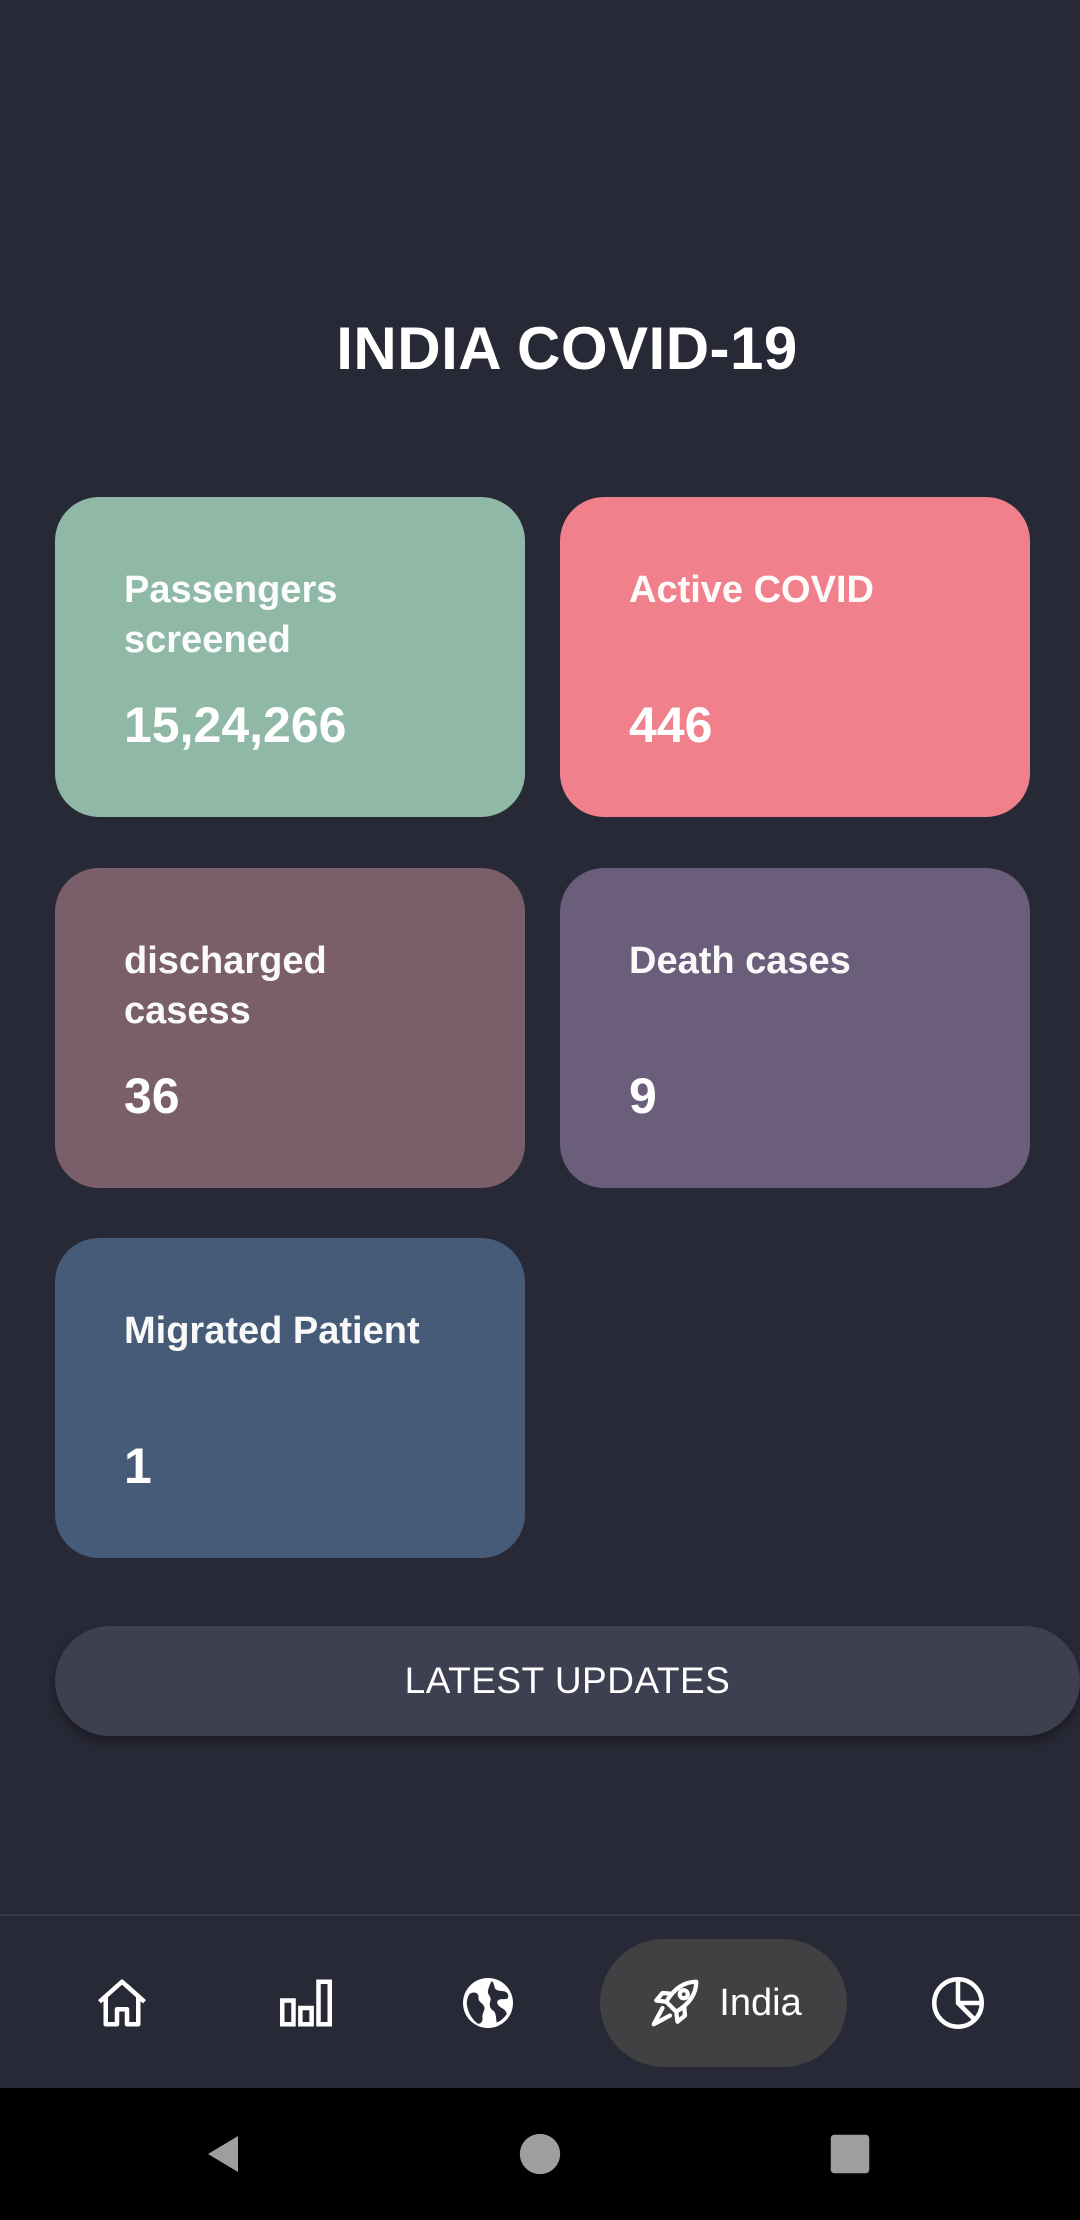 The height and width of the screenshot is (2220, 1080). What do you see at coordinates (760, 2002) in the screenshot?
I see `nav-india-label: India` at bounding box center [760, 2002].